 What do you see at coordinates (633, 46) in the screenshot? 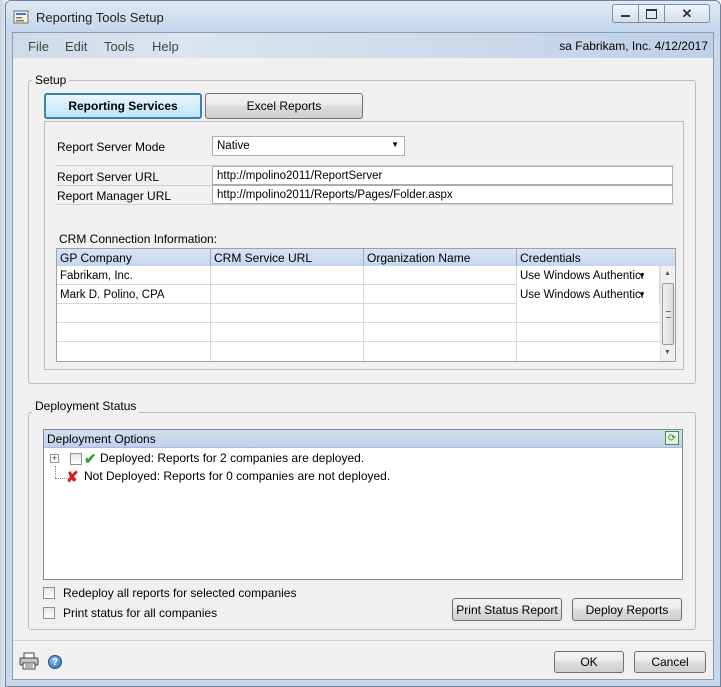
I see `user-company-date: sa Fabrikam, Inc. 4/12/2017` at bounding box center [633, 46].